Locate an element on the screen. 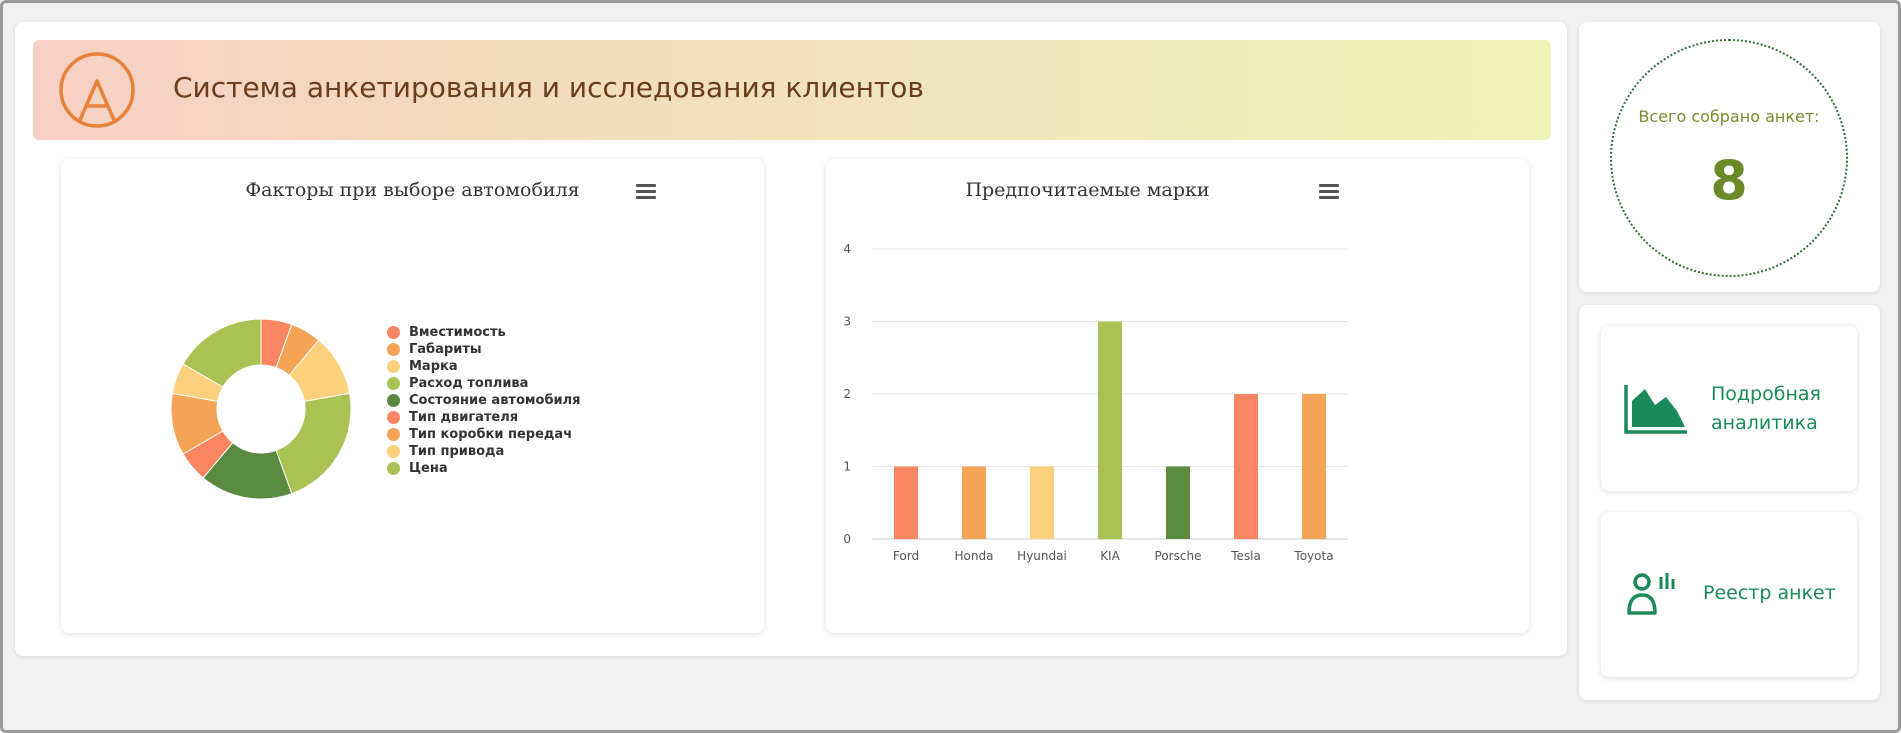 This screenshot has height=733, width=1901. legend-label: Цена is located at coordinates (428, 468).